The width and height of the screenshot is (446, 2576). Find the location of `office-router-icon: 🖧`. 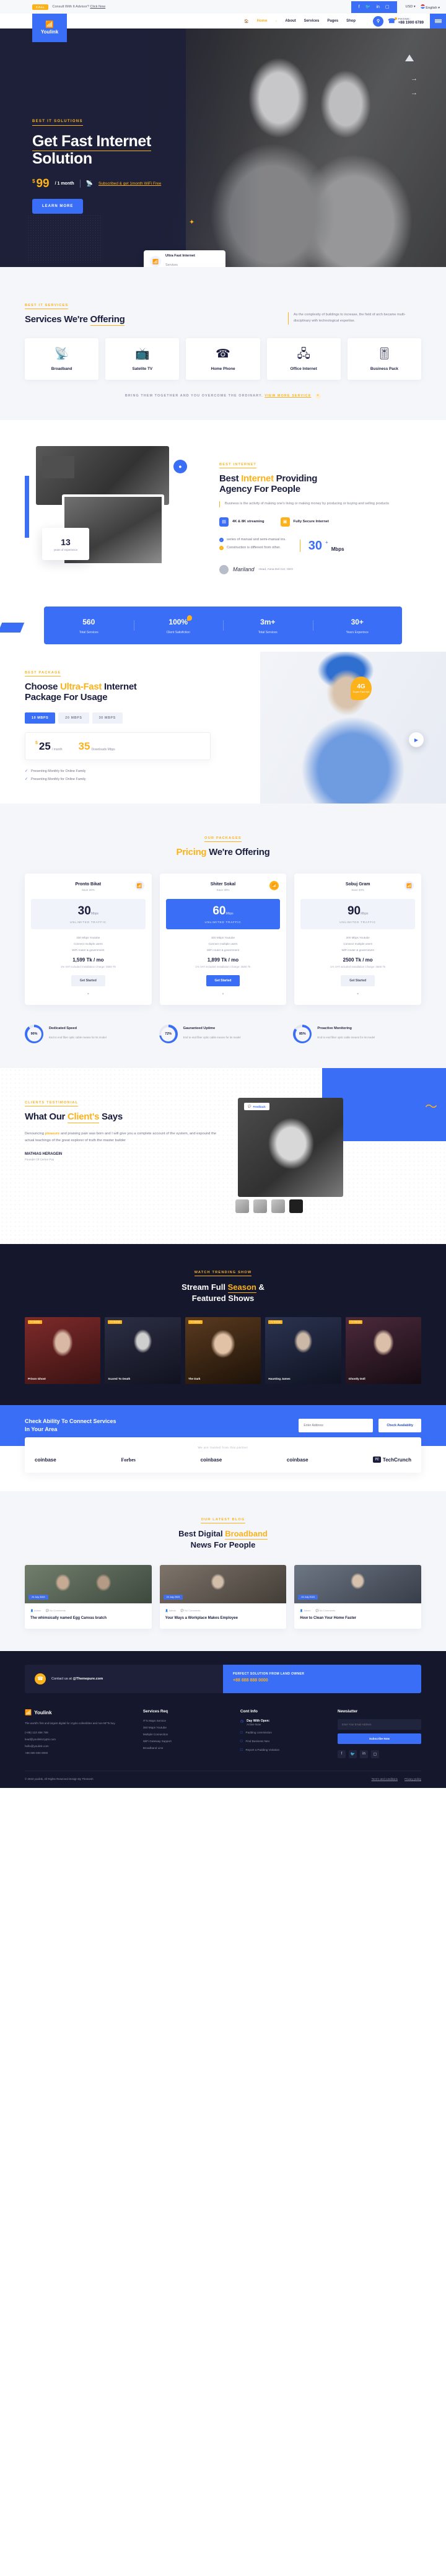

office-router-icon: 🖧 is located at coordinates (303, 354).